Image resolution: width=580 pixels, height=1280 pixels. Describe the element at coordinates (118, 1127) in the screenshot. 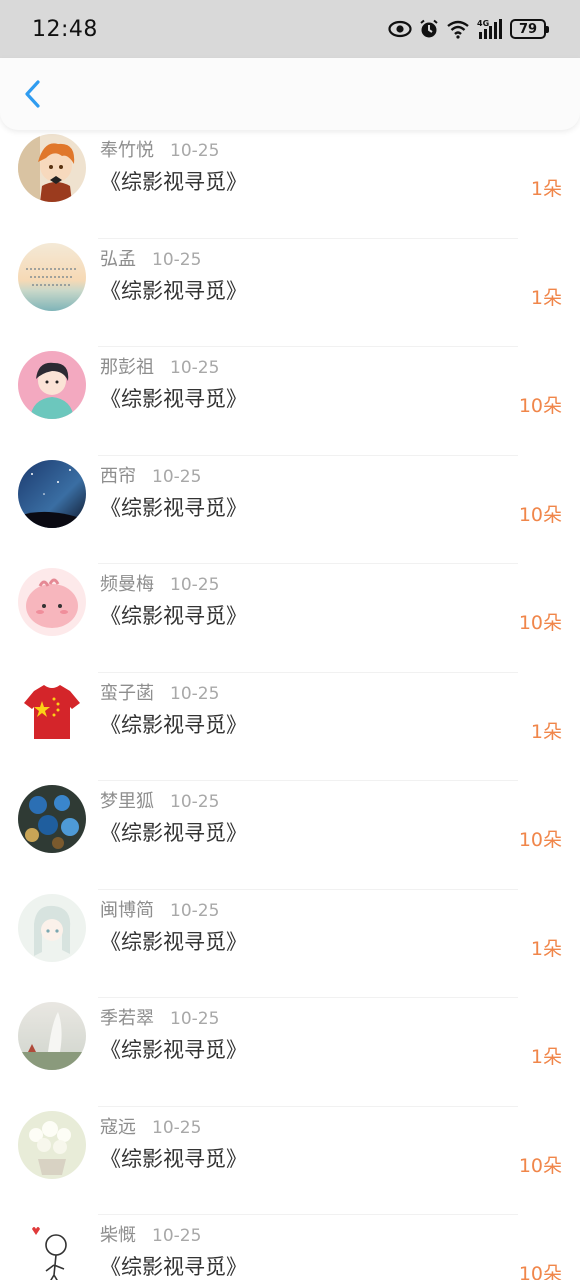

I see `username: 寇远` at that location.